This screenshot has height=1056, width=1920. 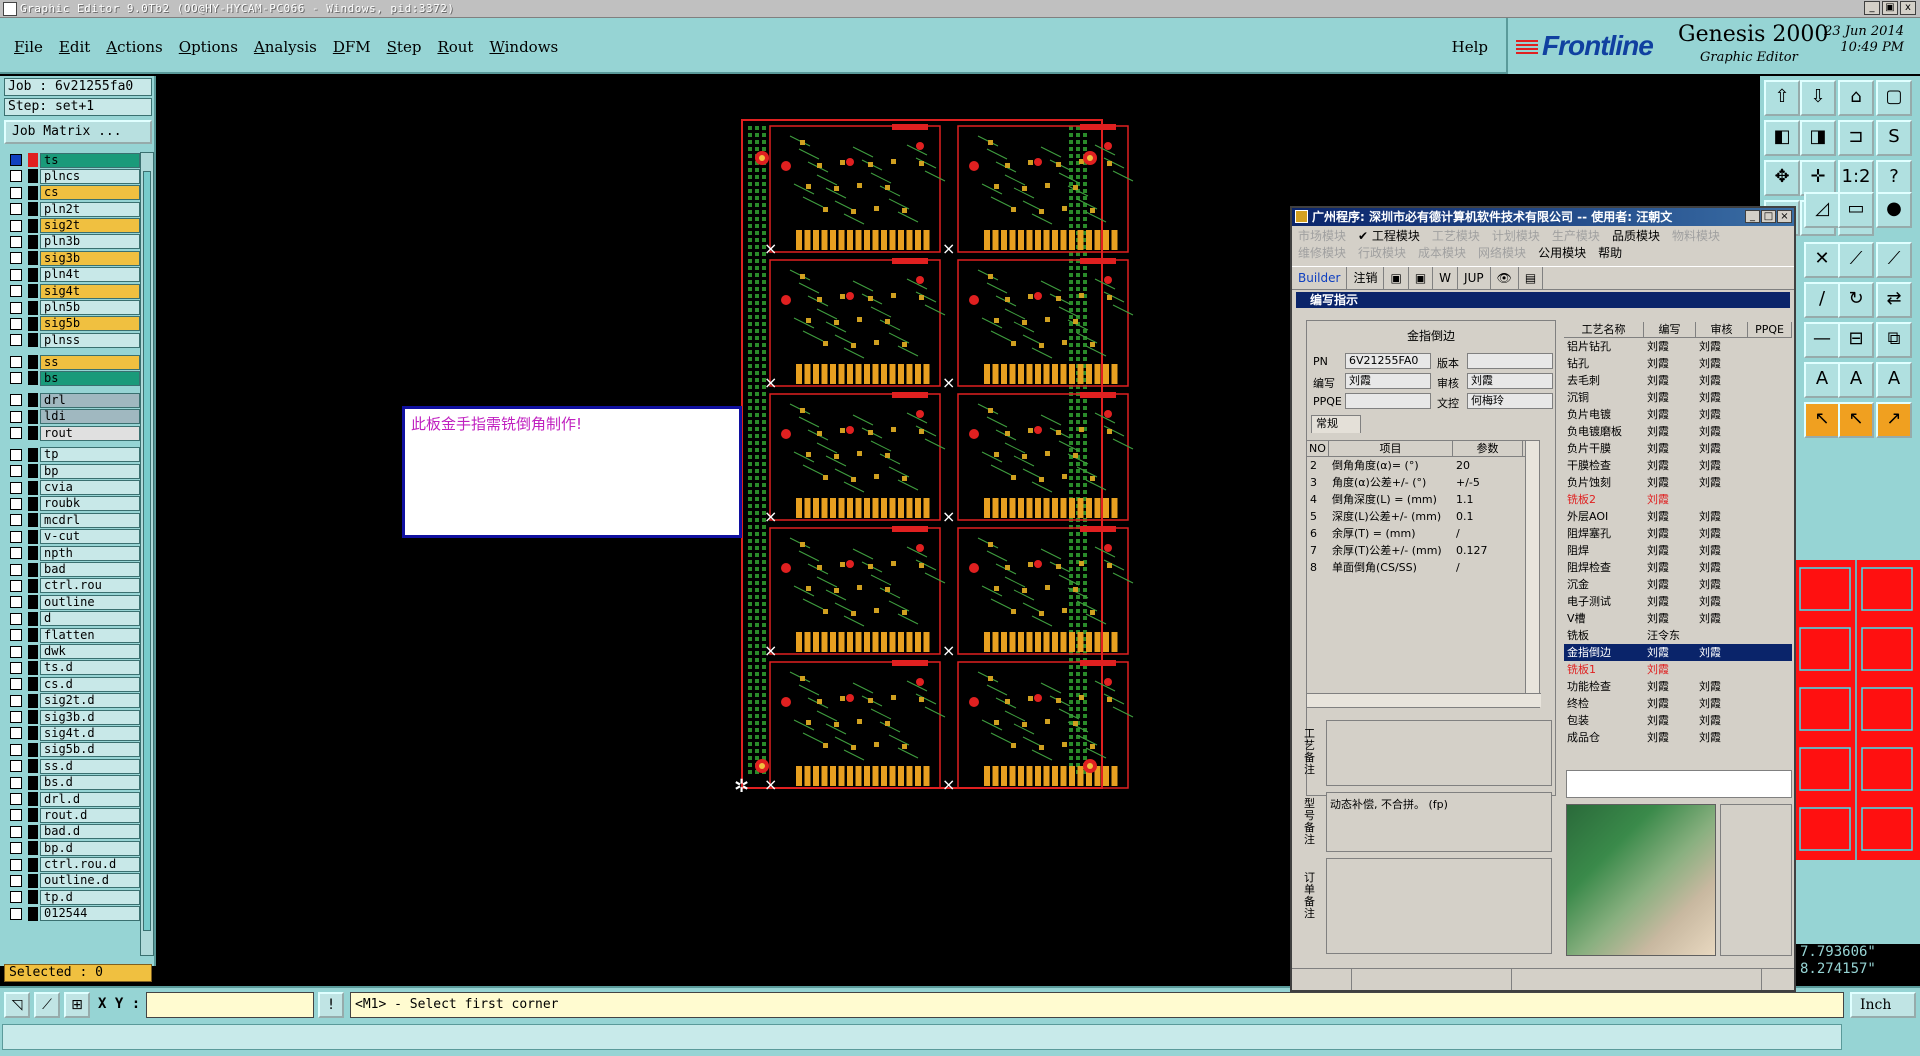 What do you see at coordinates (72, 701) in the screenshot?
I see `layer-sig2t-d: sig2t.d` at bounding box center [72, 701].